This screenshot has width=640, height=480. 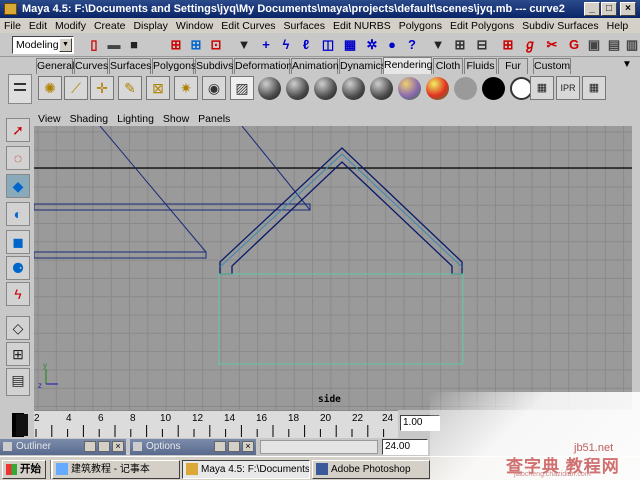 What do you see at coordinates (135, 119) in the screenshot?
I see `panel-menu-lighting: Lighting` at bounding box center [135, 119].